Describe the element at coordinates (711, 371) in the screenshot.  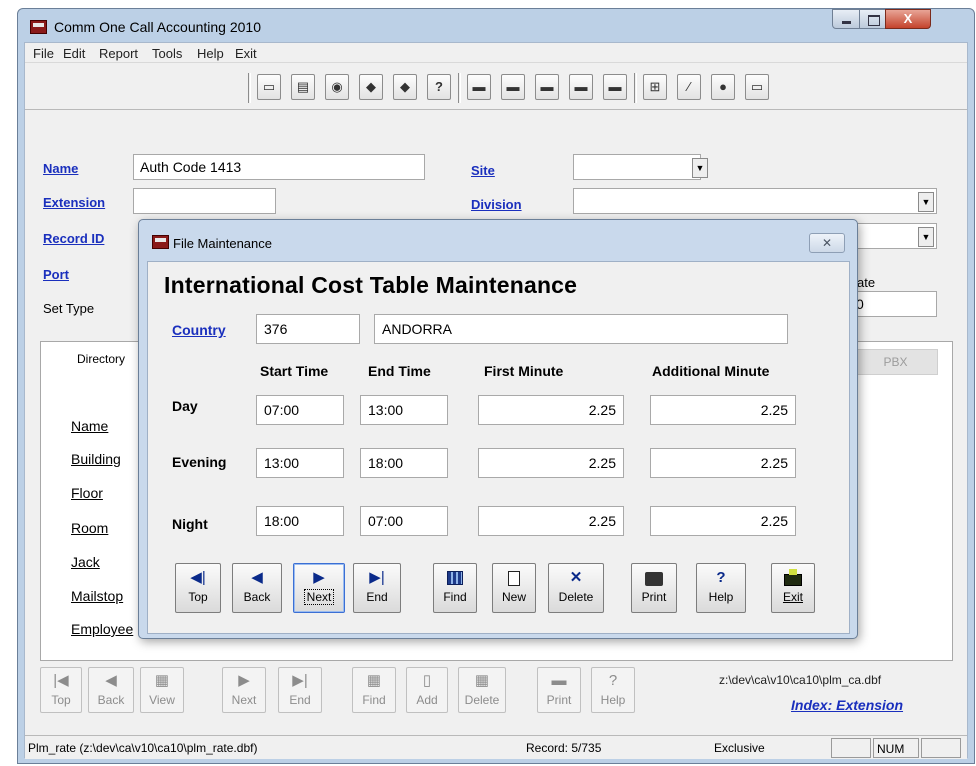
I see `additional-minute-header: Additional Minute` at that location.